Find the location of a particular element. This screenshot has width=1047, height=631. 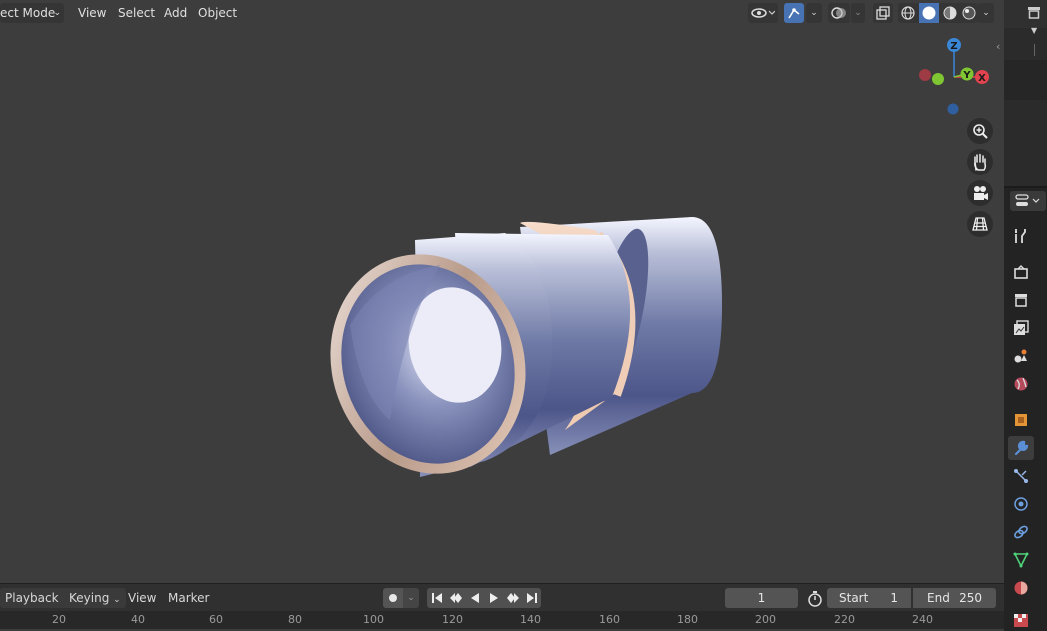

tab-modifier is located at coordinates (1021, 448).